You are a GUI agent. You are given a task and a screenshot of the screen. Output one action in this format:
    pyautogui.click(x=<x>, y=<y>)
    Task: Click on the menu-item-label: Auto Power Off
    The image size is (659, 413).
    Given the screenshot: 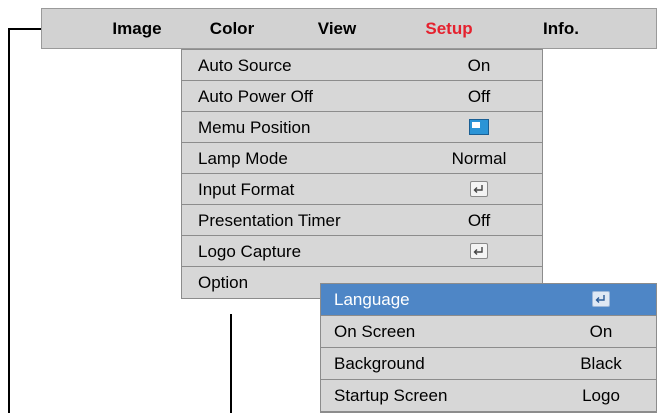 What is the action you would take?
    pyautogui.click(x=255, y=96)
    